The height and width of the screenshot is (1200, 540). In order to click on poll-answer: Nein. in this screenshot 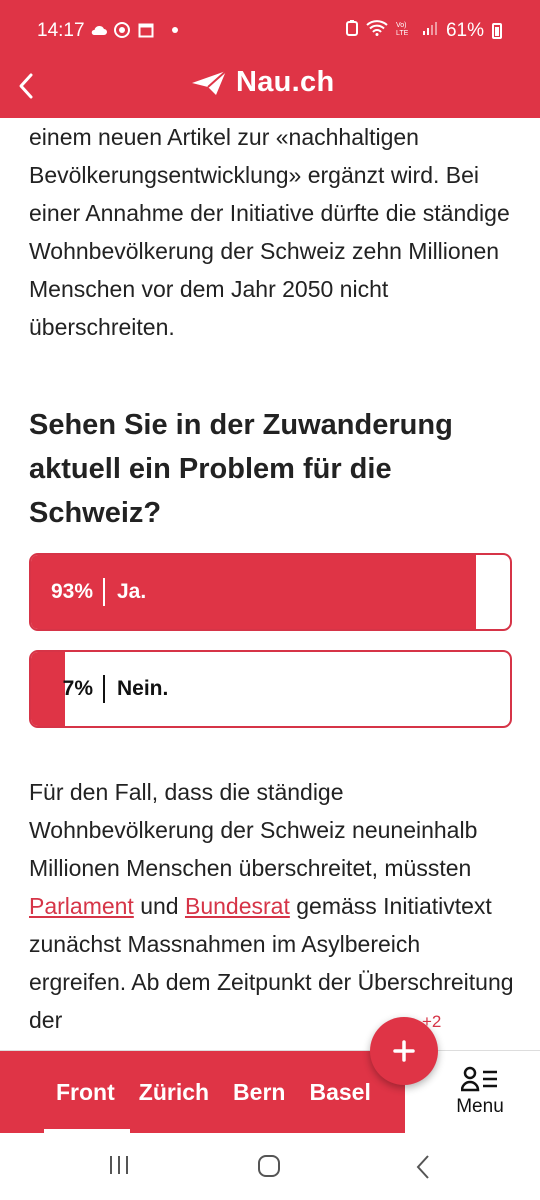, I will do `click(143, 688)`.